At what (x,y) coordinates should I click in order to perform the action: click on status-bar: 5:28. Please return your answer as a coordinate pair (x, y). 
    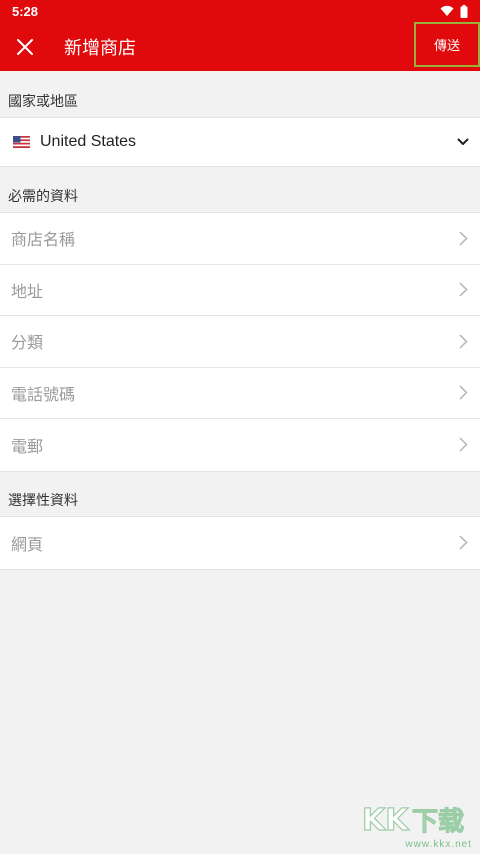
    Looking at the image, I should click on (240, 11).